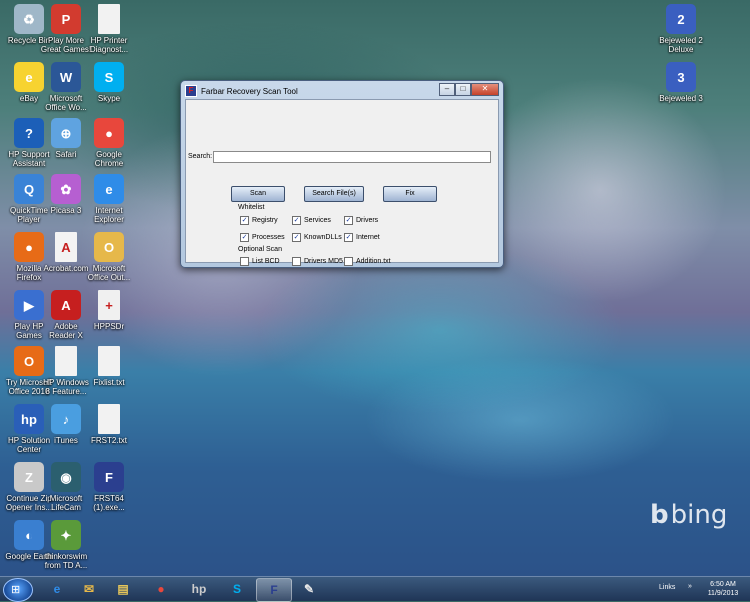 The width and height of the screenshot is (750, 602). Describe the element at coordinates (123, 589) in the screenshot. I see `taskbar-explorer-button: ▤` at that location.